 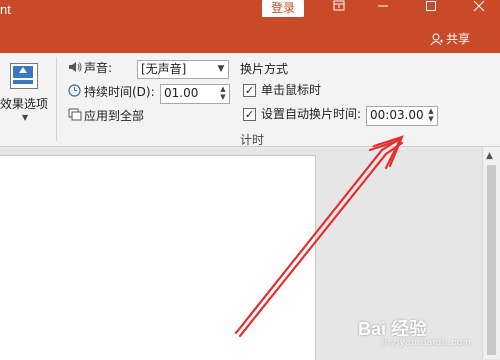 What do you see at coordinates (427, 342) in the screenshot?
I see `watermark-sub: jingyan.baidu.com` at bounding box center [427, 342].